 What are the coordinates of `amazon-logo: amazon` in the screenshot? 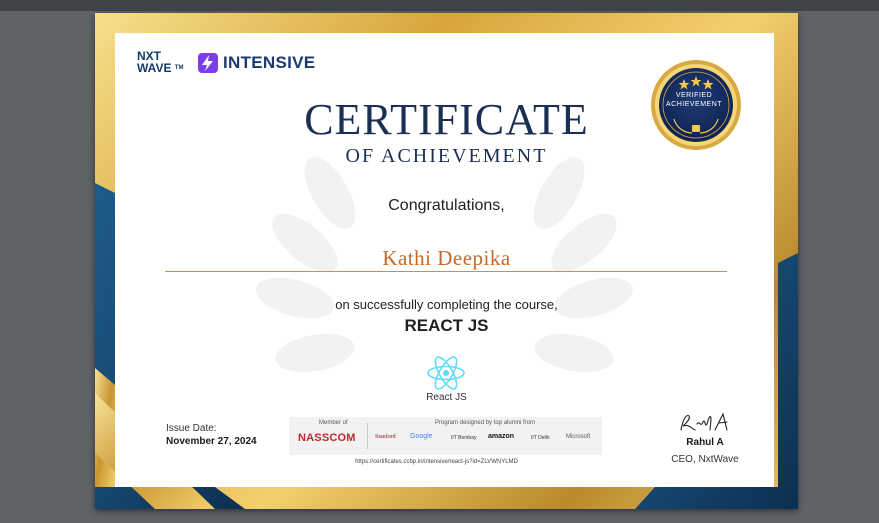 It's located at (501, 436).